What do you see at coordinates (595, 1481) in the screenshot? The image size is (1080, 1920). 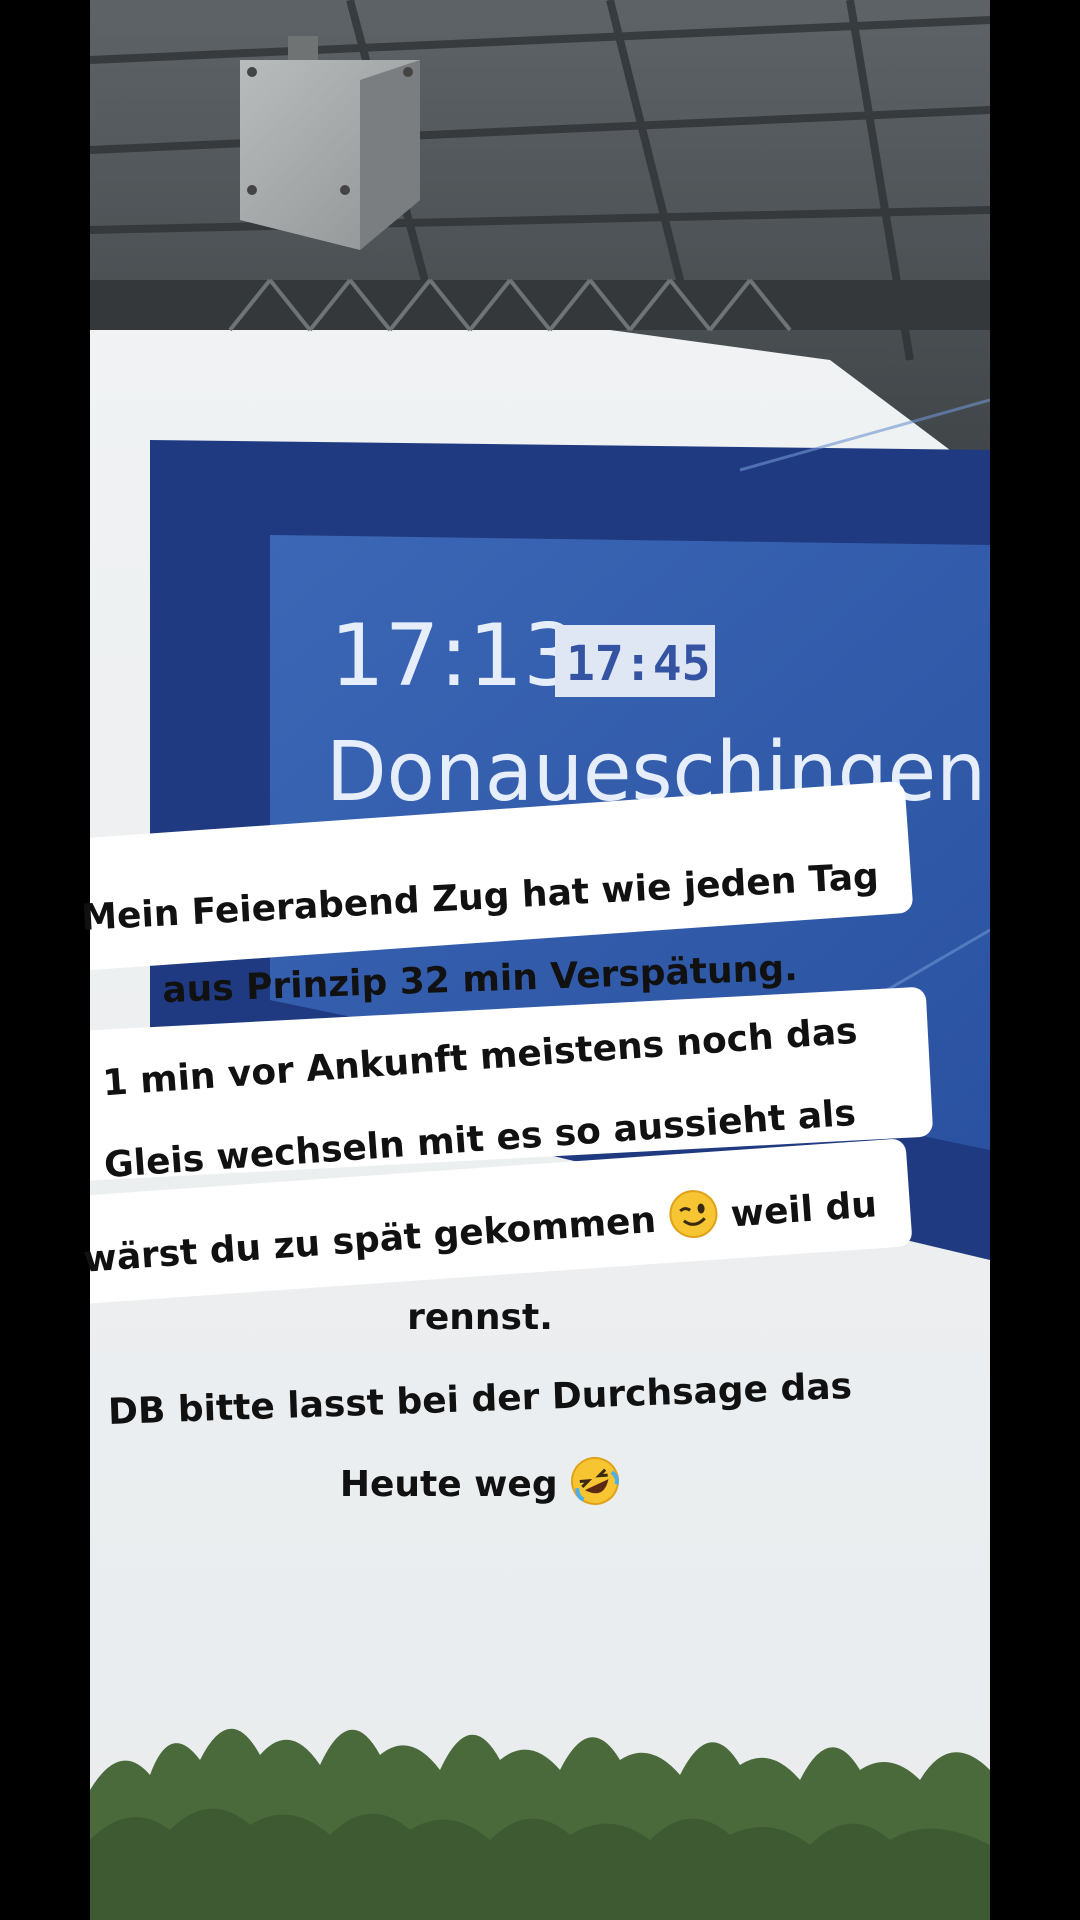 I see `rolling-laughing-face-icon` at bounding box center [595, 1481].